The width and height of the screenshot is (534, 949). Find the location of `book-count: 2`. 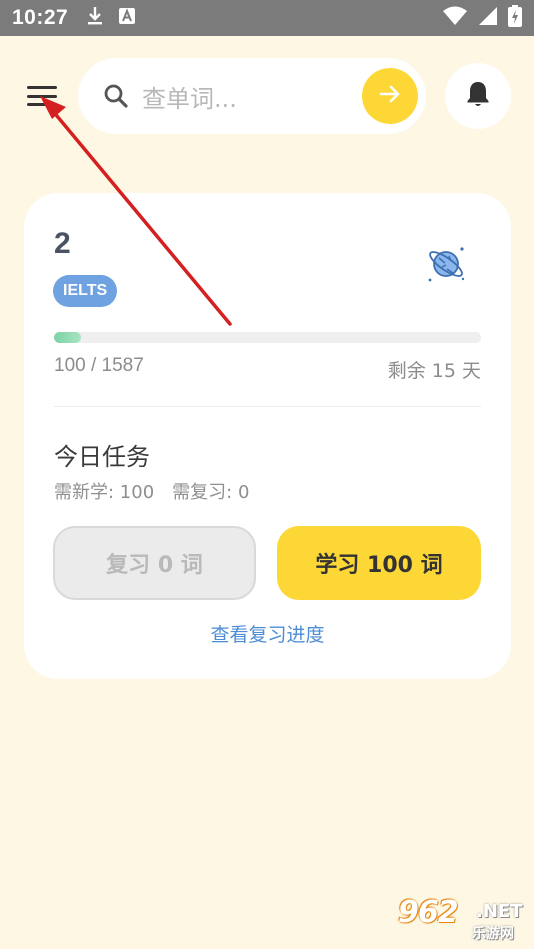

book-count: 2 is located at coordinates (62, 243).